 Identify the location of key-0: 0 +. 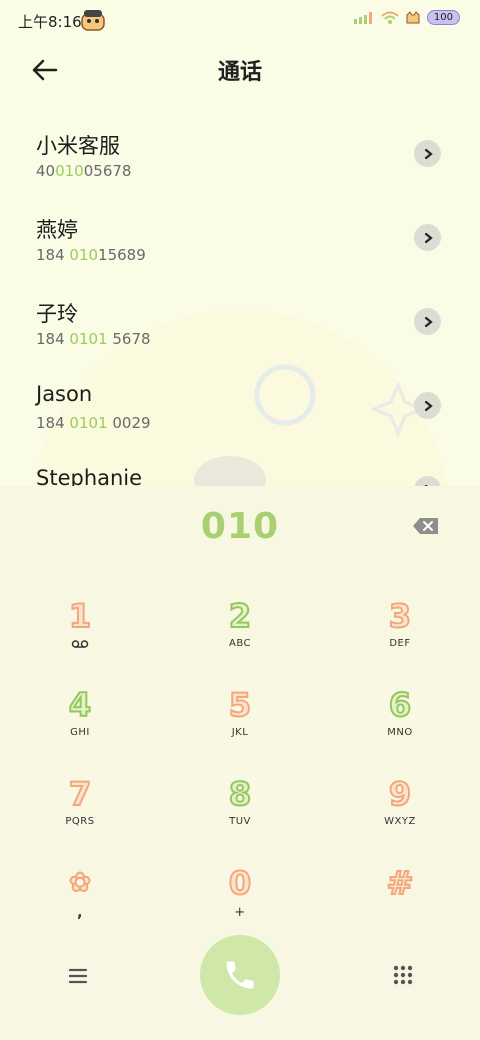
(240, 899).